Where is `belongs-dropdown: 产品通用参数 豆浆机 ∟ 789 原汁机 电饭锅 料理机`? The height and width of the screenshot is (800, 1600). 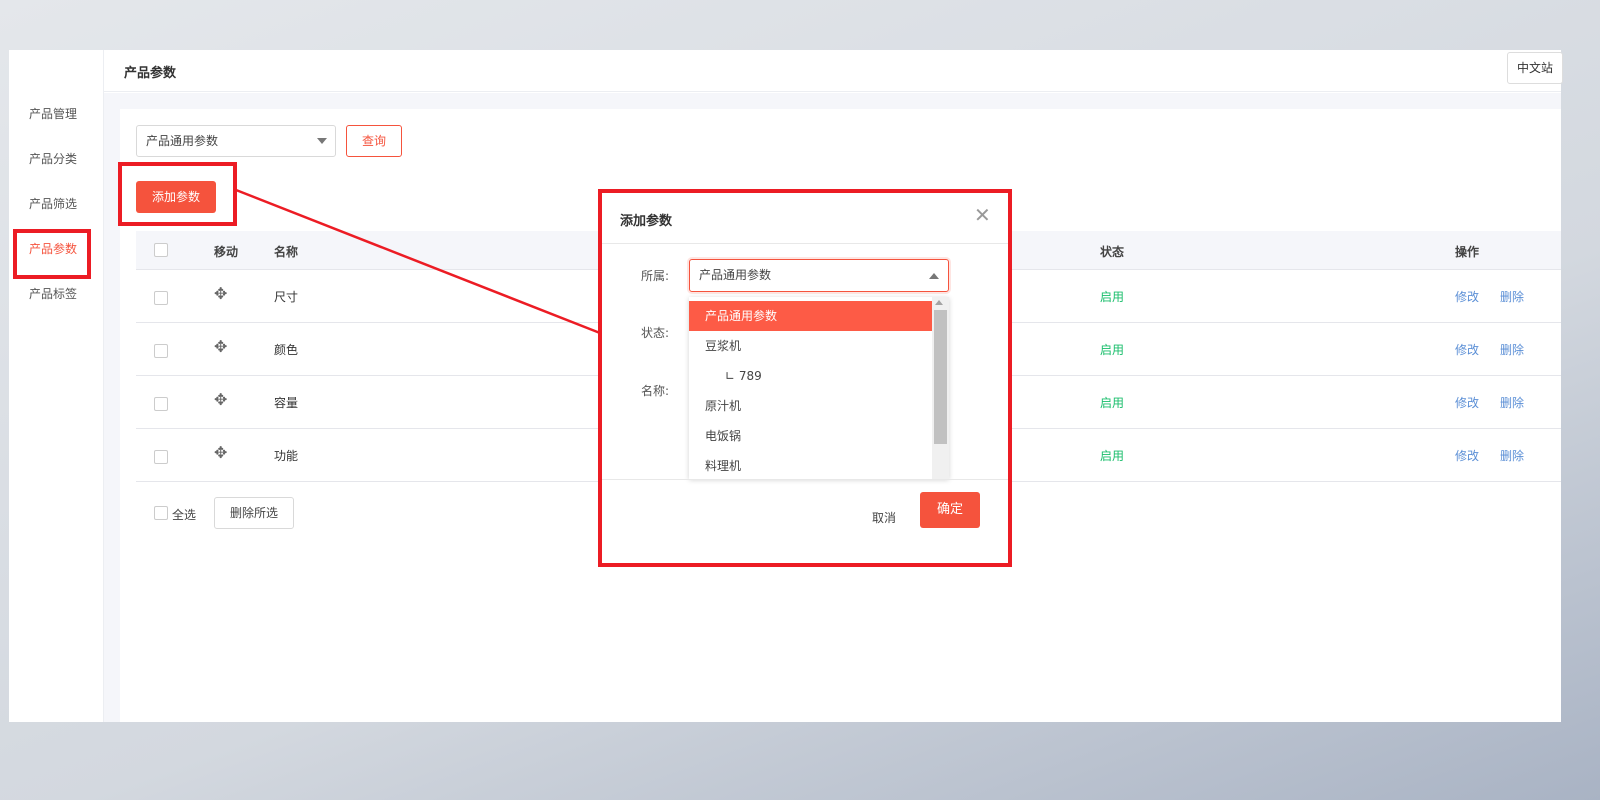 belongs-dropdown: 产品通用参数 豆浆机 ∟ 789 原汁机 电饭锅 料理机 is located at coordinates (819, 388).